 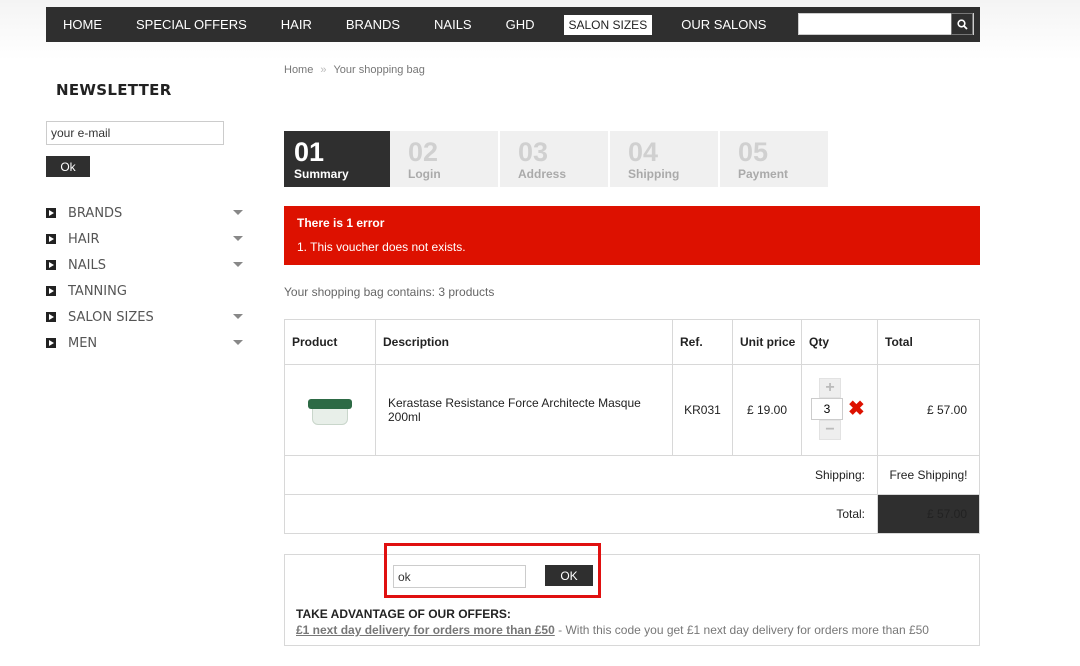 I want to click on sidebar-item-nails: NAILS, so click(x=146, y=265).